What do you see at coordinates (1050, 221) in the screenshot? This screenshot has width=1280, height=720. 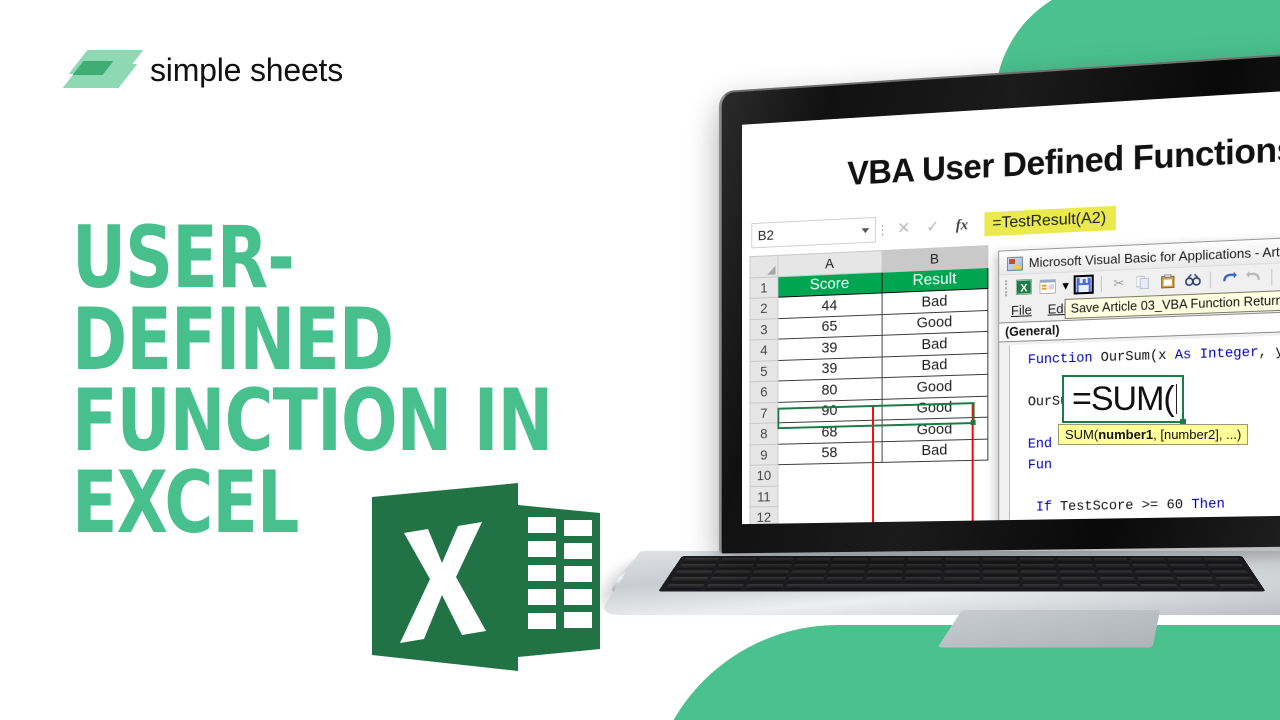 I see `formula-input: =TestResult(A2)` at bounding box center [1050, 221].